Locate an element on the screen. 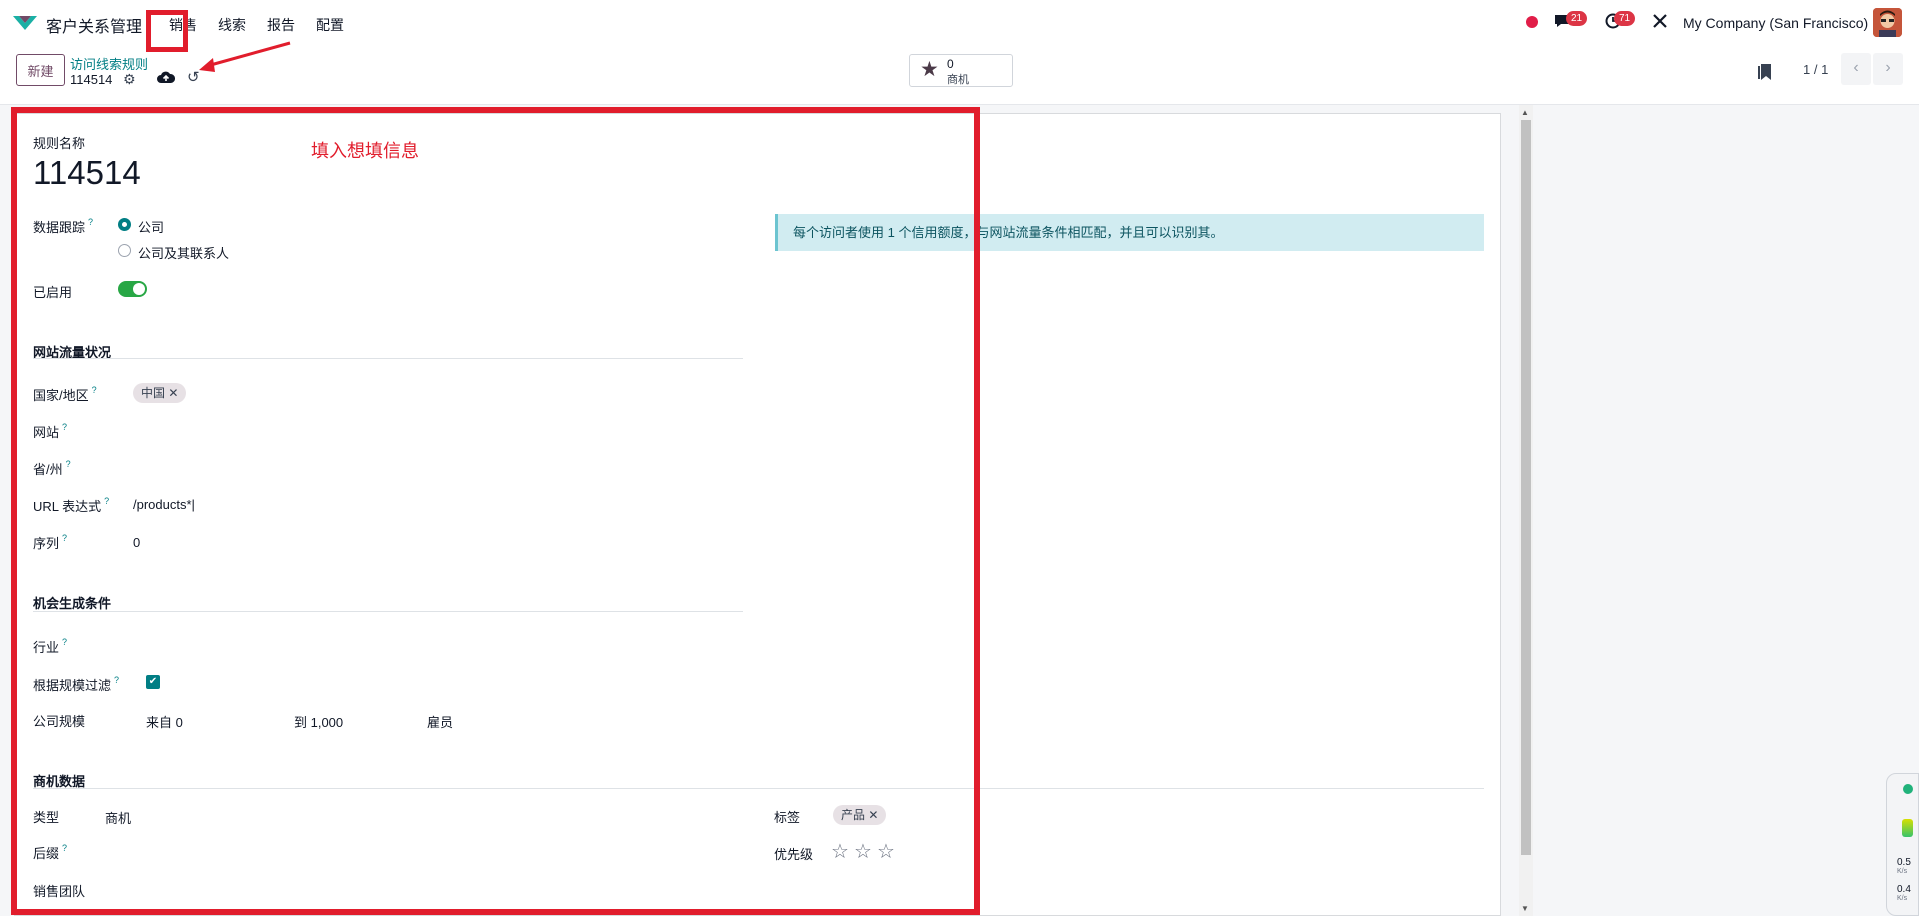 The image size is (1919, 916). annotation-arrow-icon is located at coordinates (245, 56).